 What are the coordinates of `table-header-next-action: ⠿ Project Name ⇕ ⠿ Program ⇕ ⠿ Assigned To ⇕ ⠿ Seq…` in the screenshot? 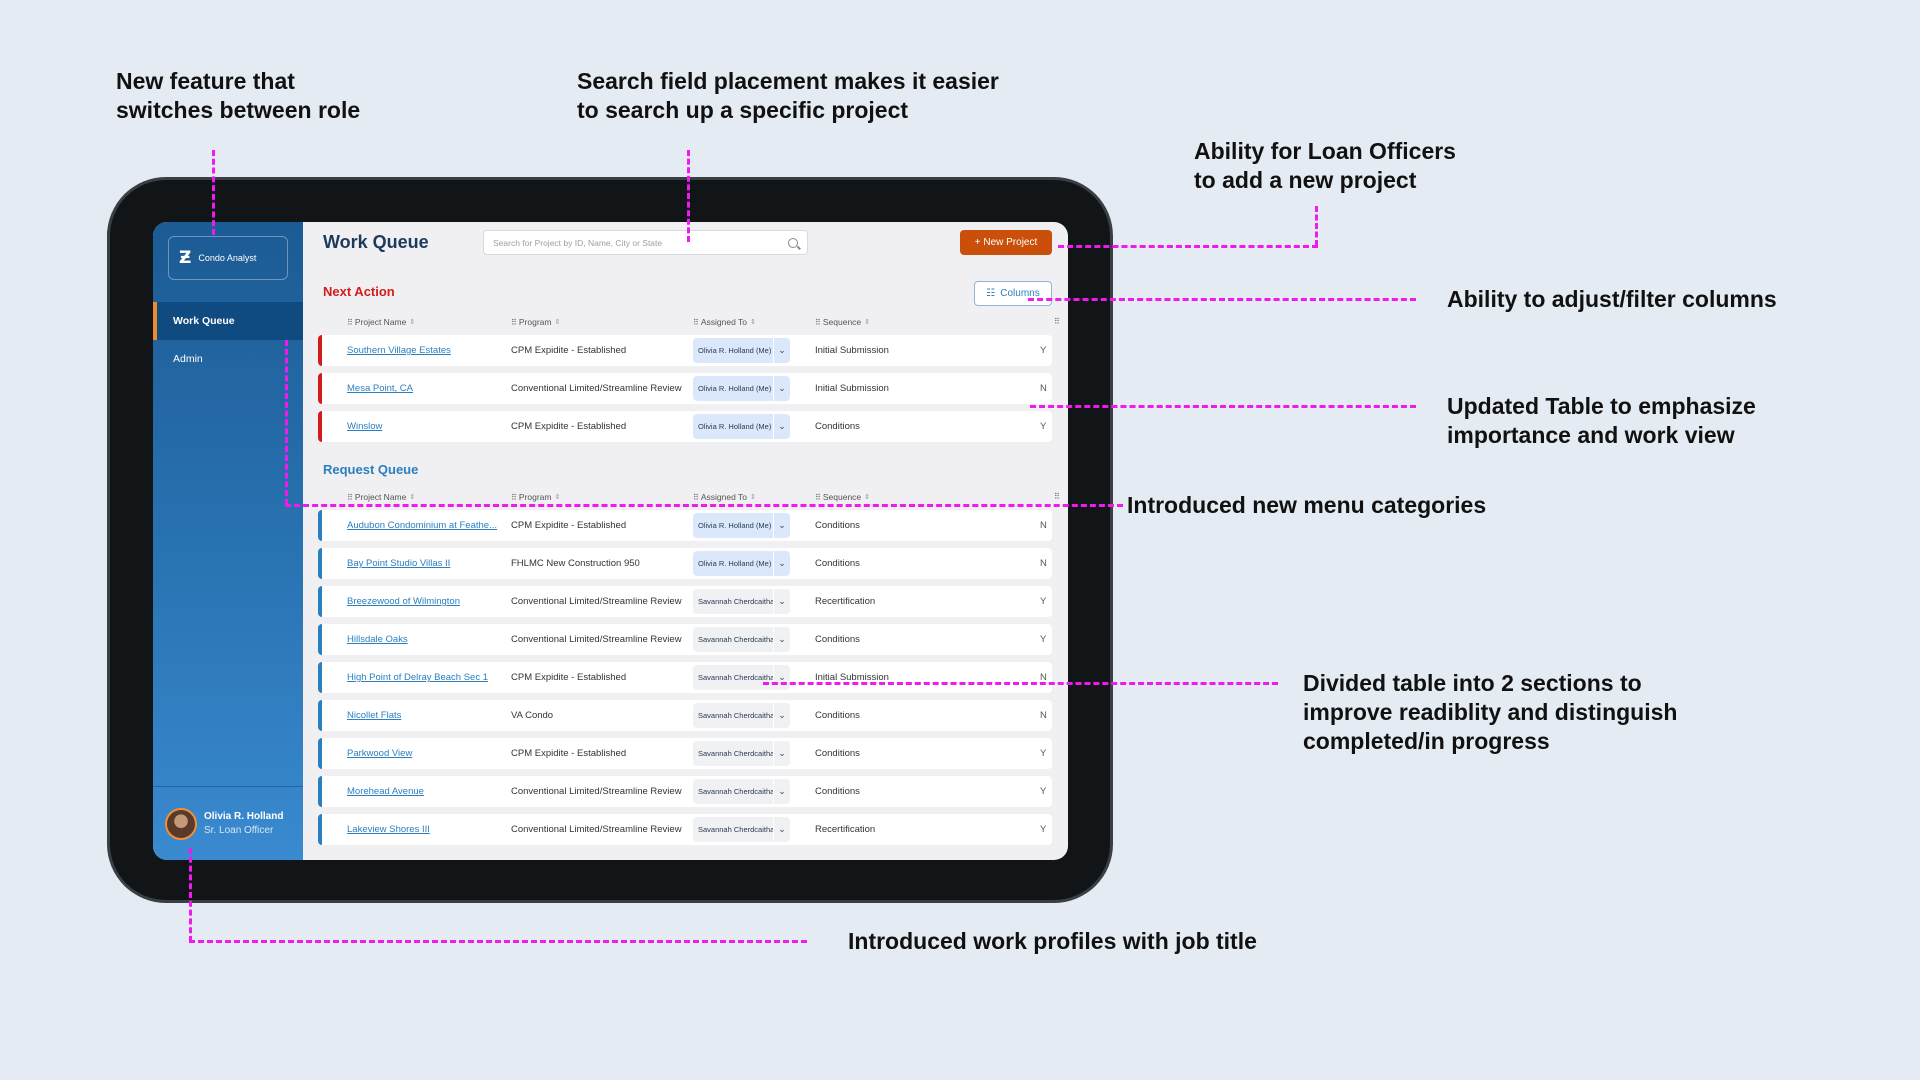 It's located at (689, 324).